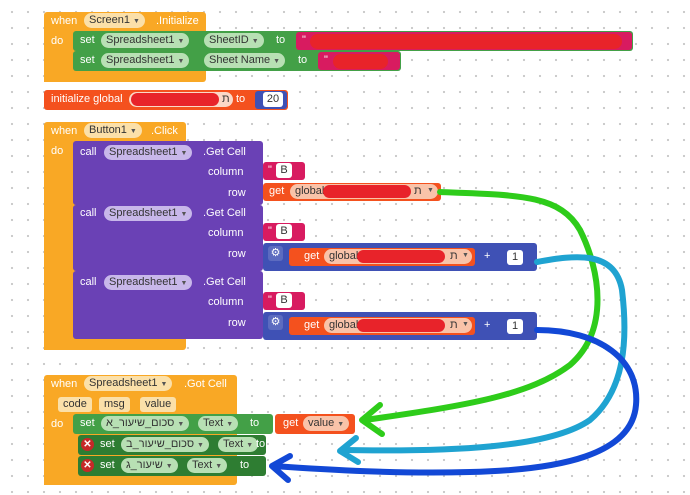 Image resolution: width=690 pixels, height=495 pixels. What do you see at coordinates (273, 99) in the screenshot?
I see `number-value: 20` at bounding box center [273, 99].